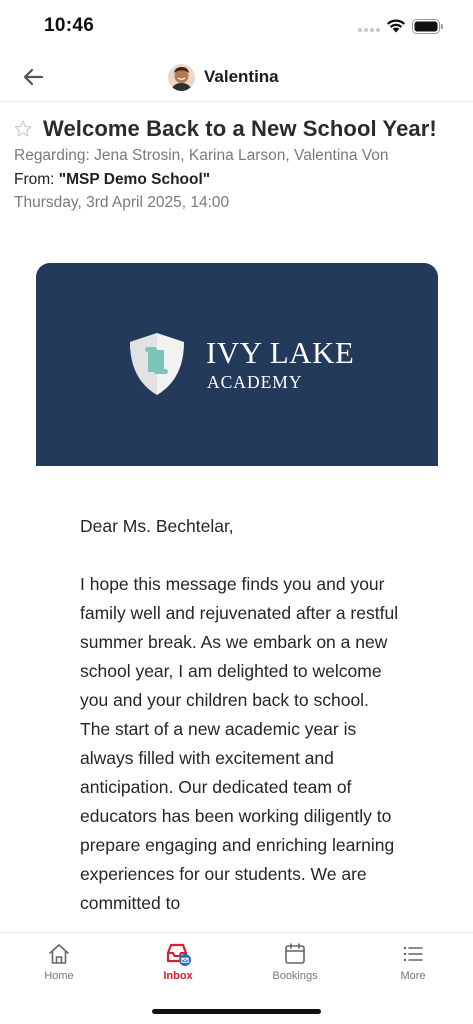 The height and width of the screenshot is (1024, 473). I want to click on arrow-left-icon, so click(33, 77).